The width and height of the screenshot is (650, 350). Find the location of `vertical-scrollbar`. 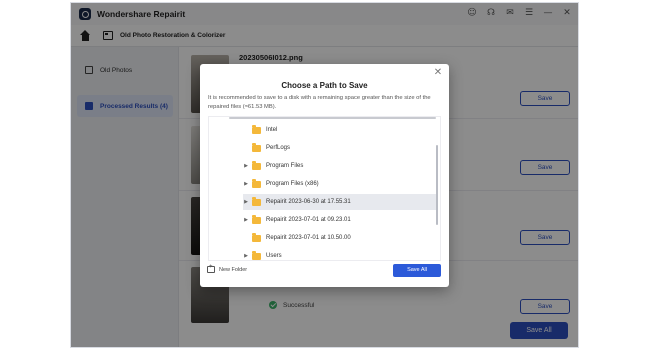

vertical-scrollbar is located at coordinates (437, 185).